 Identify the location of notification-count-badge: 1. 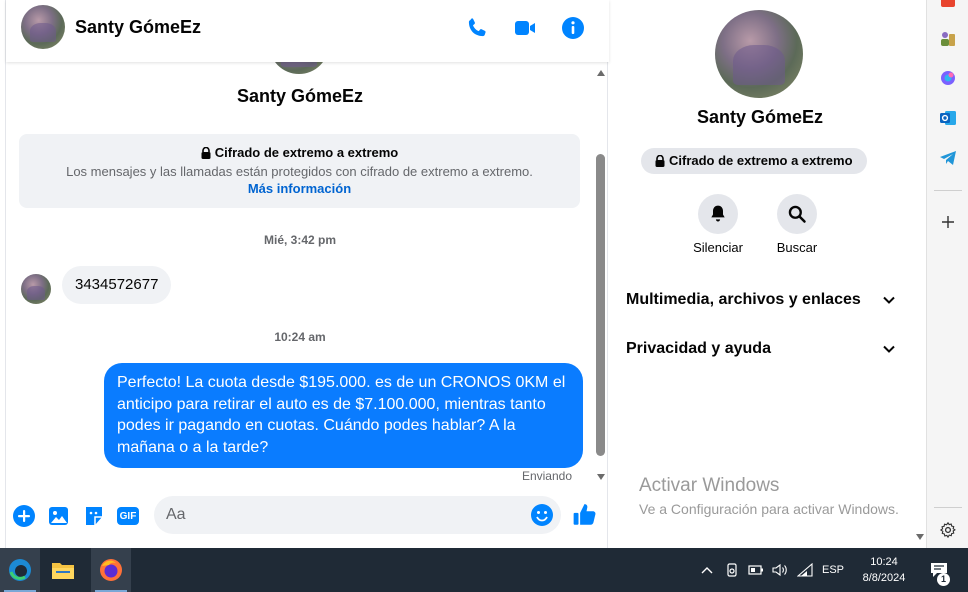
(943, 579).